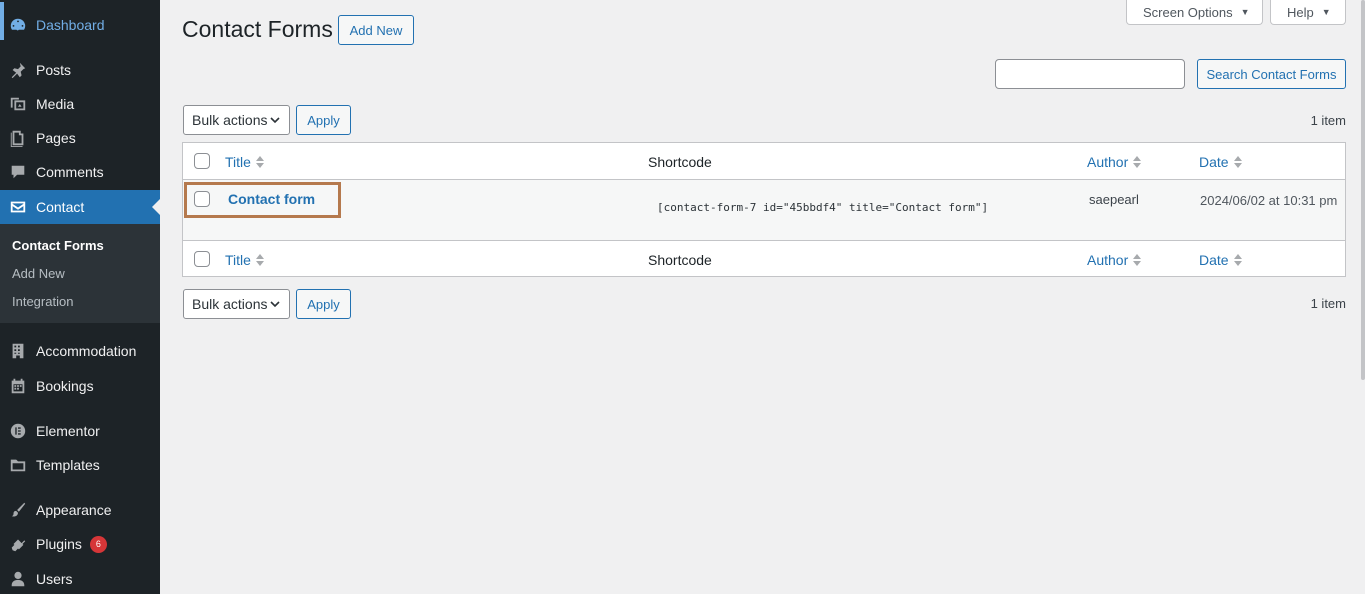  Describe the element at coordinates (80, 104) in the screenshot. I see `sidebar-item-media: Media` at that location.